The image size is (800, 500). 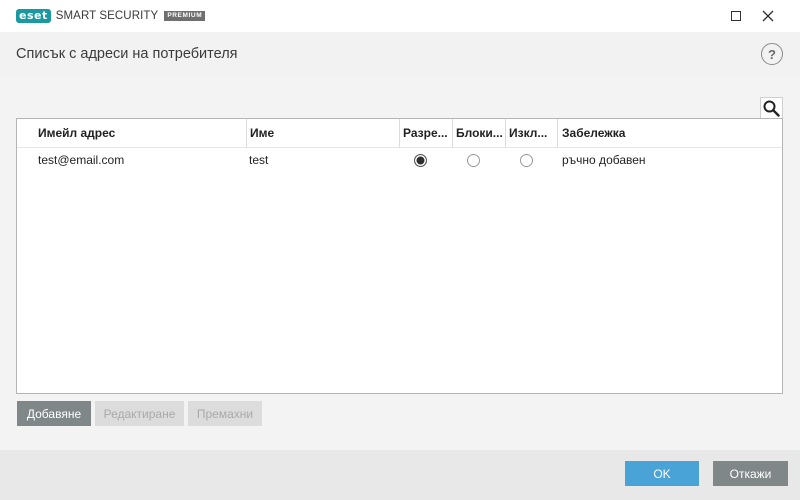 What do you see at coordinates (127, 54) in the screenshot?
I see `page-title: Списък с адреси на потребителя` at bounding box center [127, 54].